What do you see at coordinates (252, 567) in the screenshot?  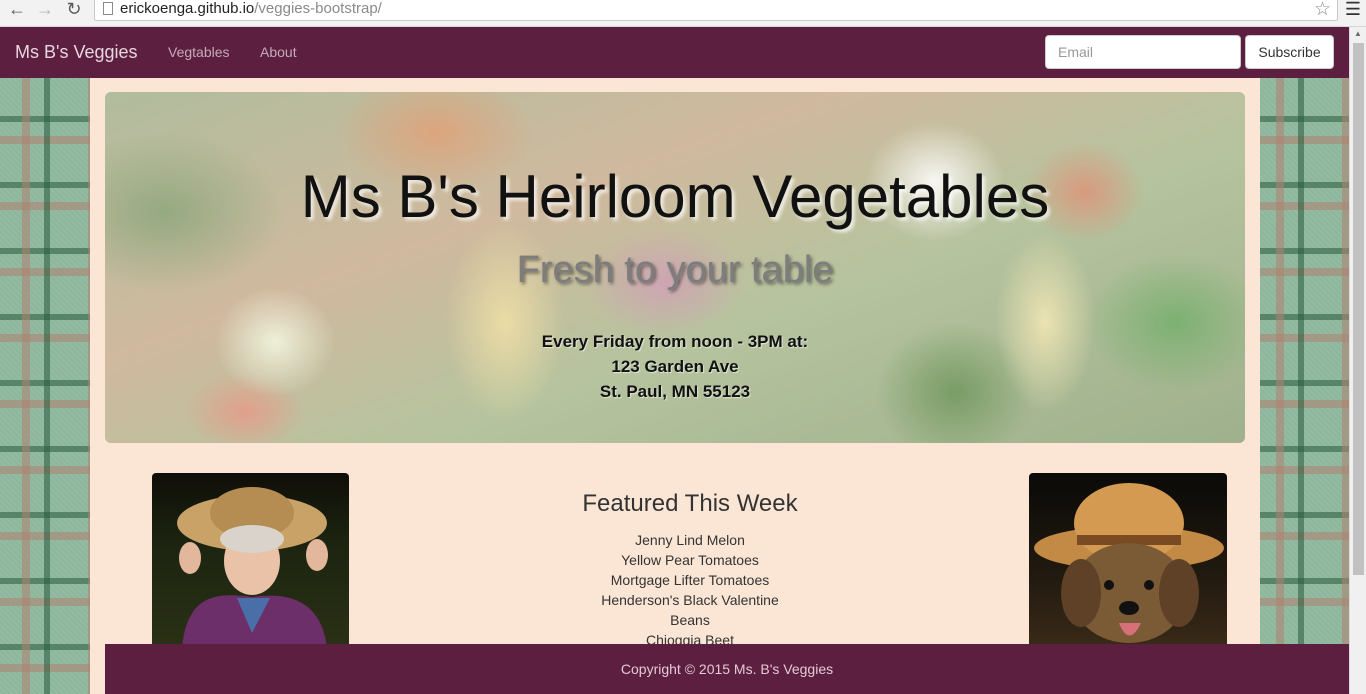 I see `woman-photo-art` at bounding box center [252, 567].